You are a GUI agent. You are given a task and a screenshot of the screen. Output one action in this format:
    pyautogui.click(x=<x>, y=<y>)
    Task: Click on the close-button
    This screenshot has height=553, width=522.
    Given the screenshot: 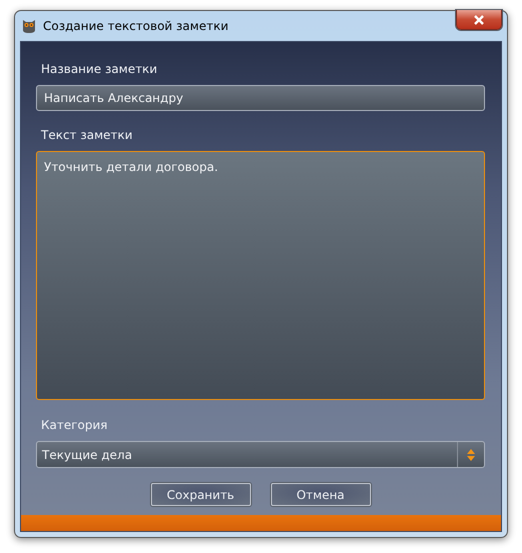 What is the action you would take?
    pyautogui.click(x=479, y=20)
    